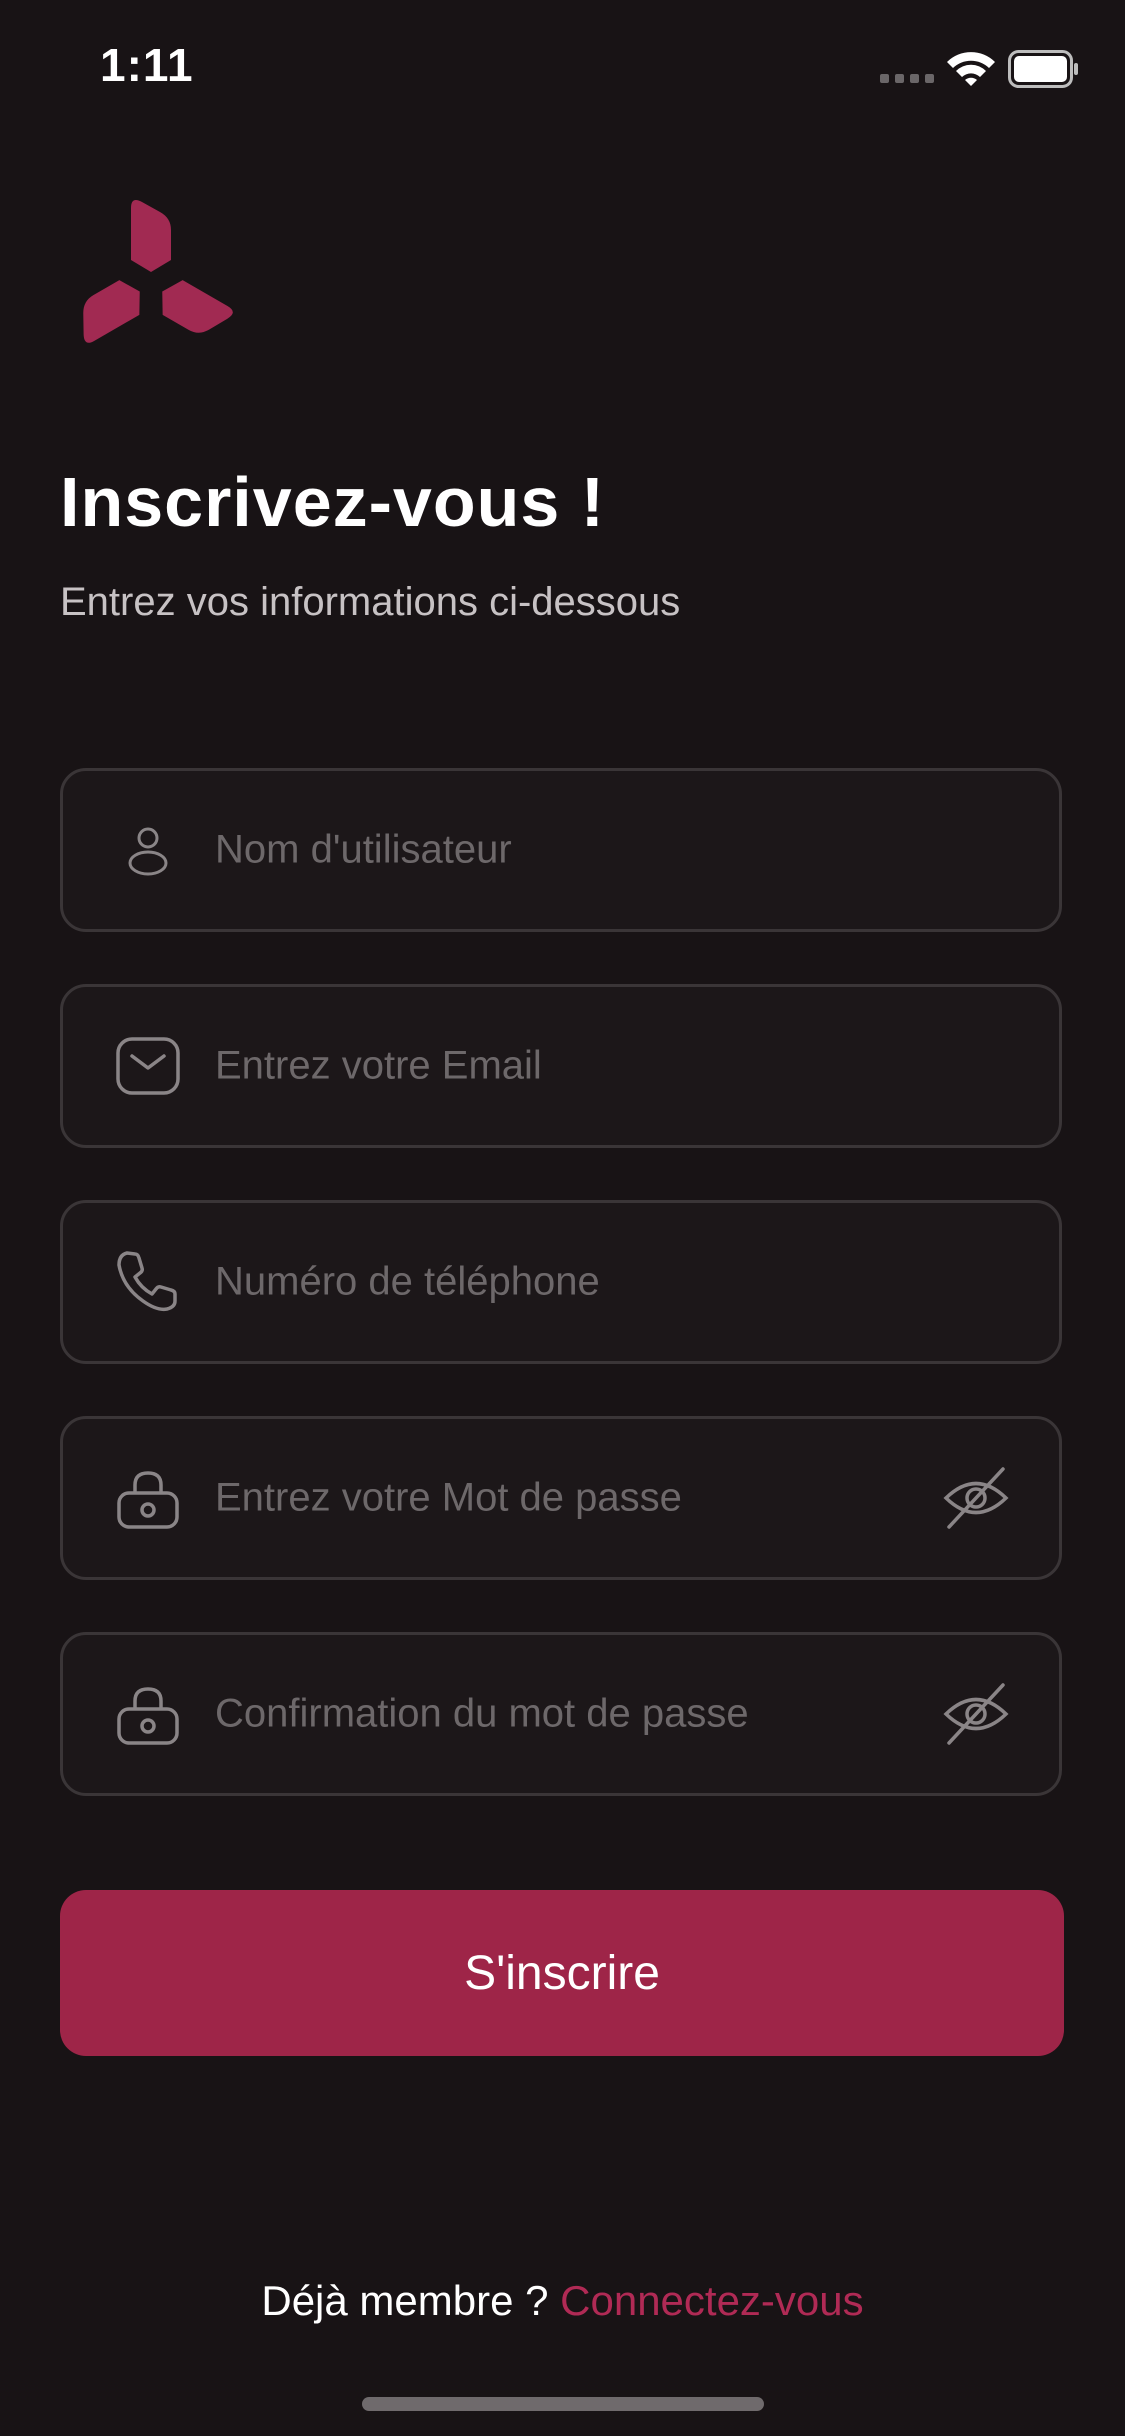 Image resolution: width=1125 pixels, height=2436 pixels. What do you see at coordinates (333, 502) in the screenshot?
I see `page-title: Inscrivez-vous !` at bounding box center [333, 502].